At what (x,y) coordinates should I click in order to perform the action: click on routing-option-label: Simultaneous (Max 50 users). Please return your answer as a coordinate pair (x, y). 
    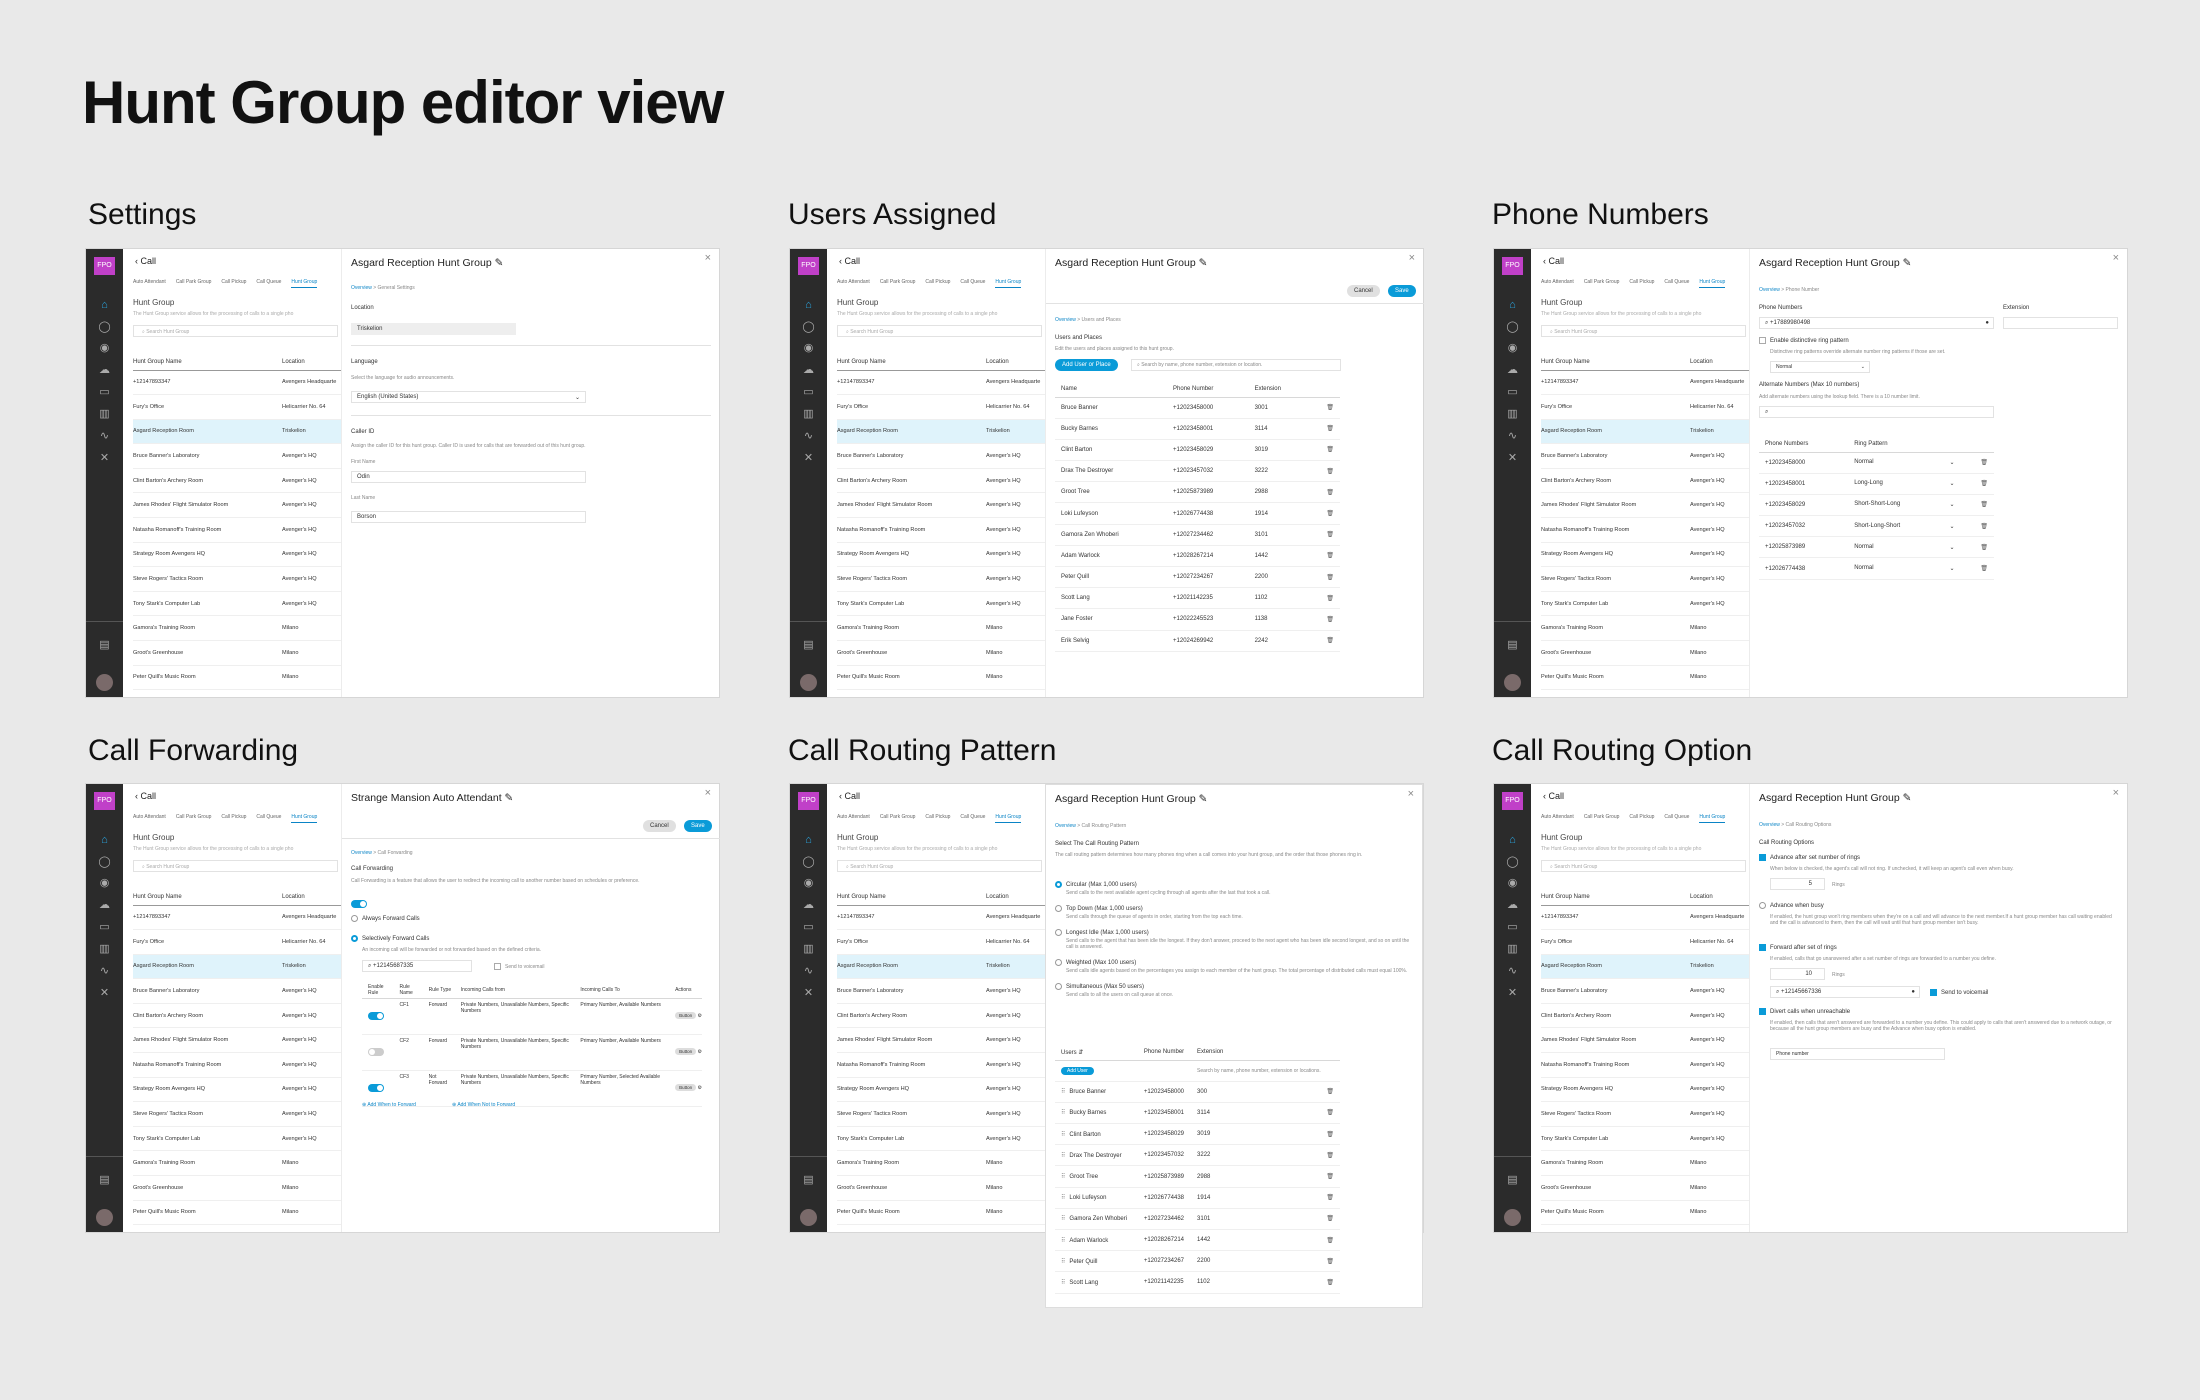
    Looking at the image, I should click on (1235, 986).